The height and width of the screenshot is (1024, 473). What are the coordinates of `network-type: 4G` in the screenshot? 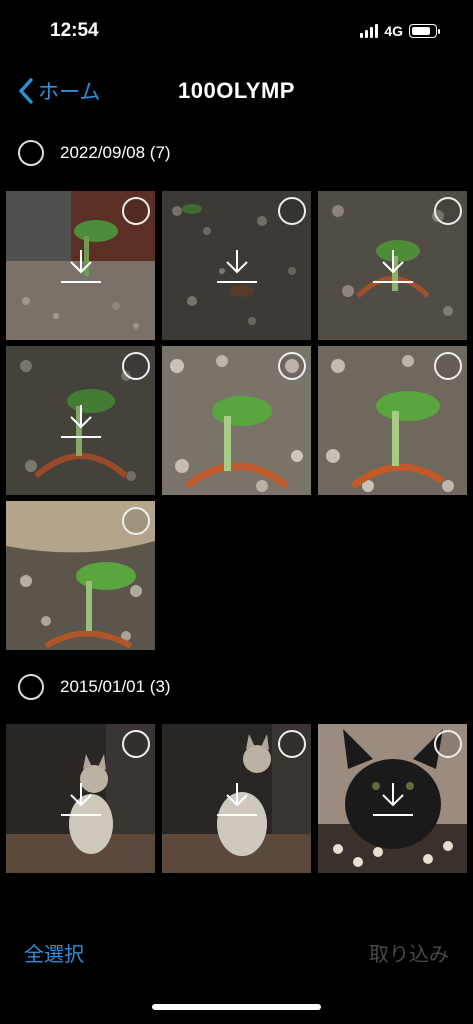 It's located at (393, 31).